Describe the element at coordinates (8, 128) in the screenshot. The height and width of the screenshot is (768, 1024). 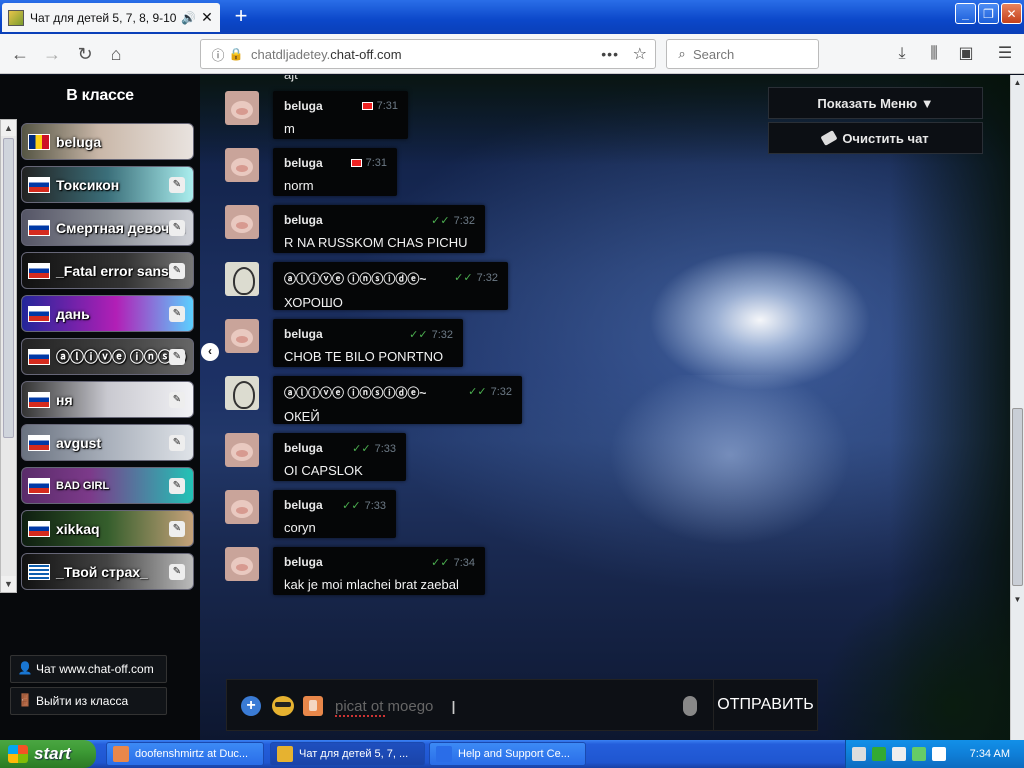
I see `scroll-up-arrow-icon: ▲` at that location.